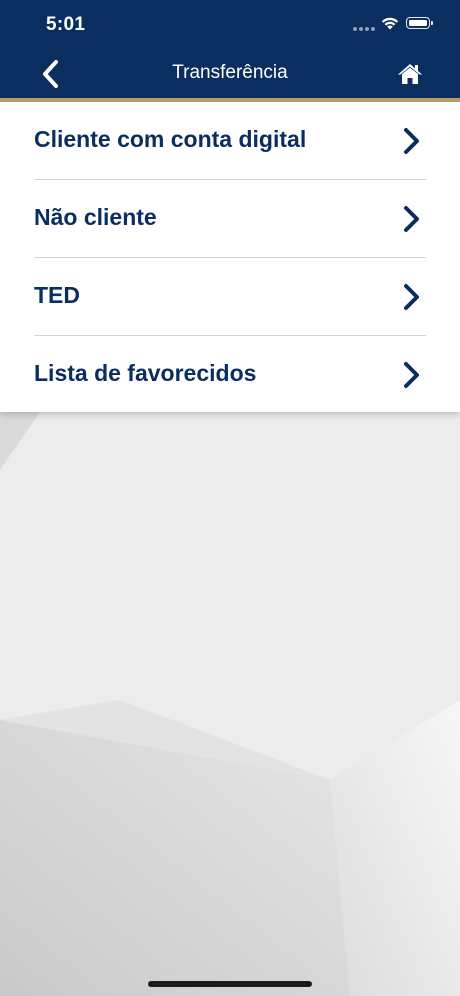 This screenshot has width=460, height=996. I want to click on battery-icon, so click(419, 23).